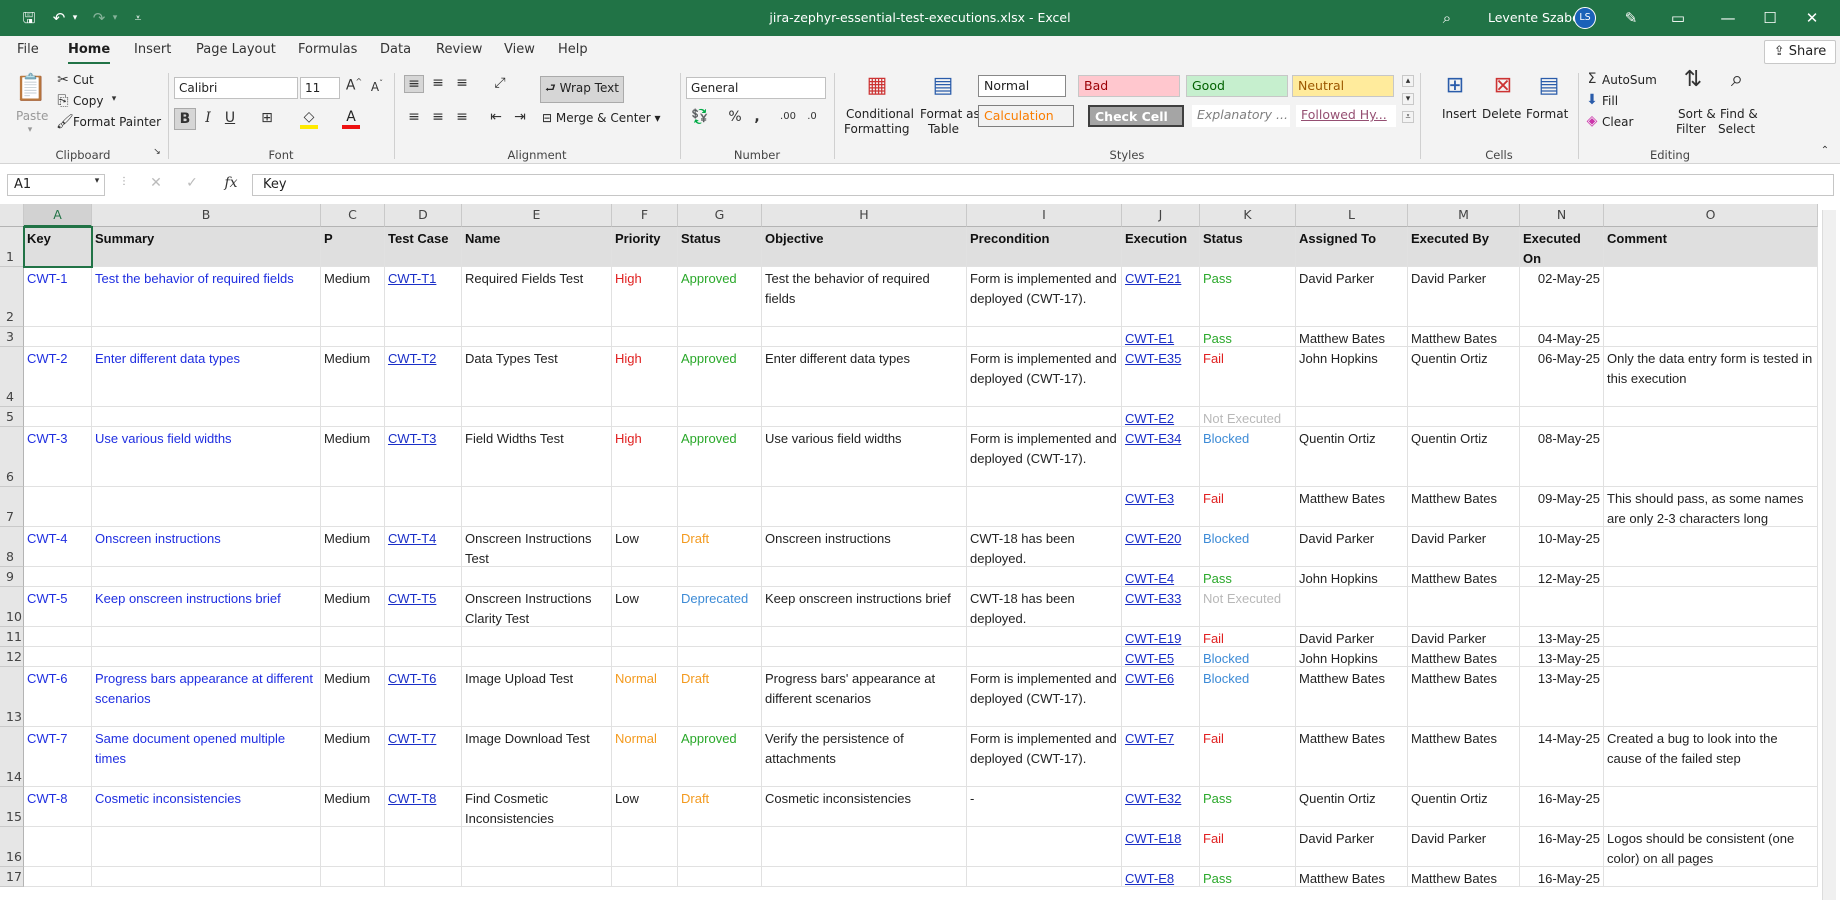 The image size is (1840, 900). I want to click on paste-dropdown-icon: ▾, so click(30, 130).